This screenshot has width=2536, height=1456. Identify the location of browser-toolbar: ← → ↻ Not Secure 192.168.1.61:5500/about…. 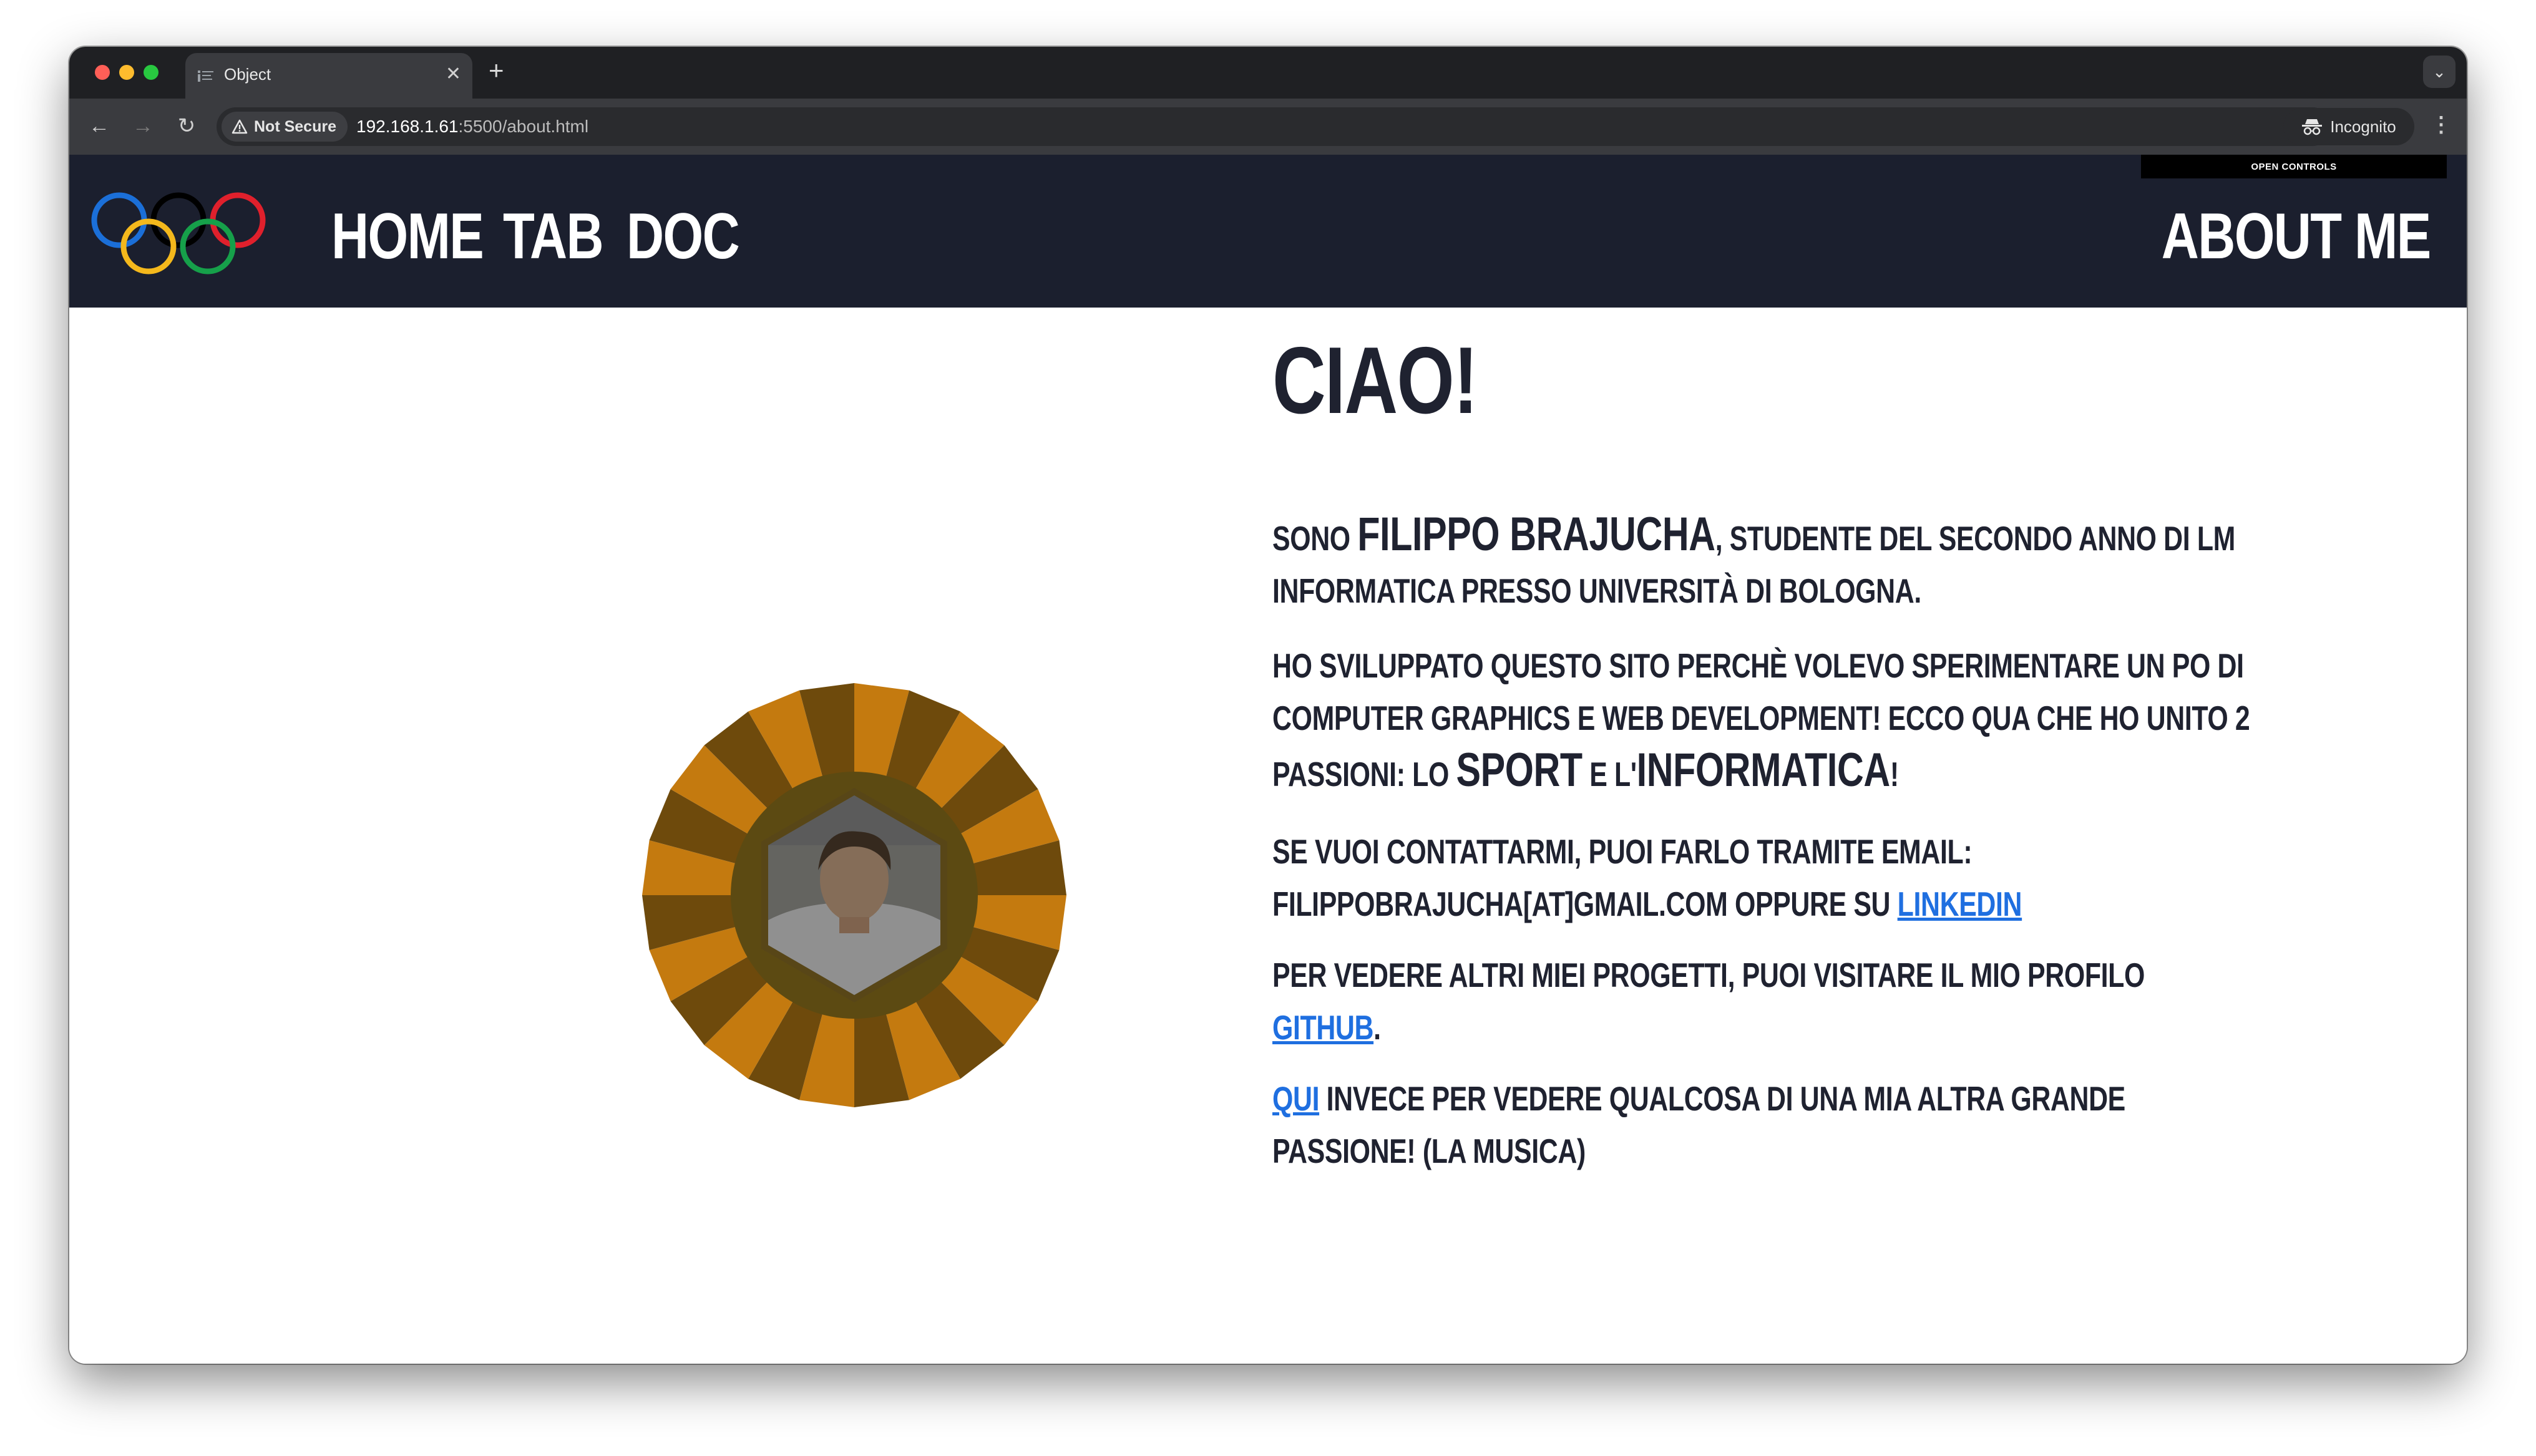
(1268, 127).